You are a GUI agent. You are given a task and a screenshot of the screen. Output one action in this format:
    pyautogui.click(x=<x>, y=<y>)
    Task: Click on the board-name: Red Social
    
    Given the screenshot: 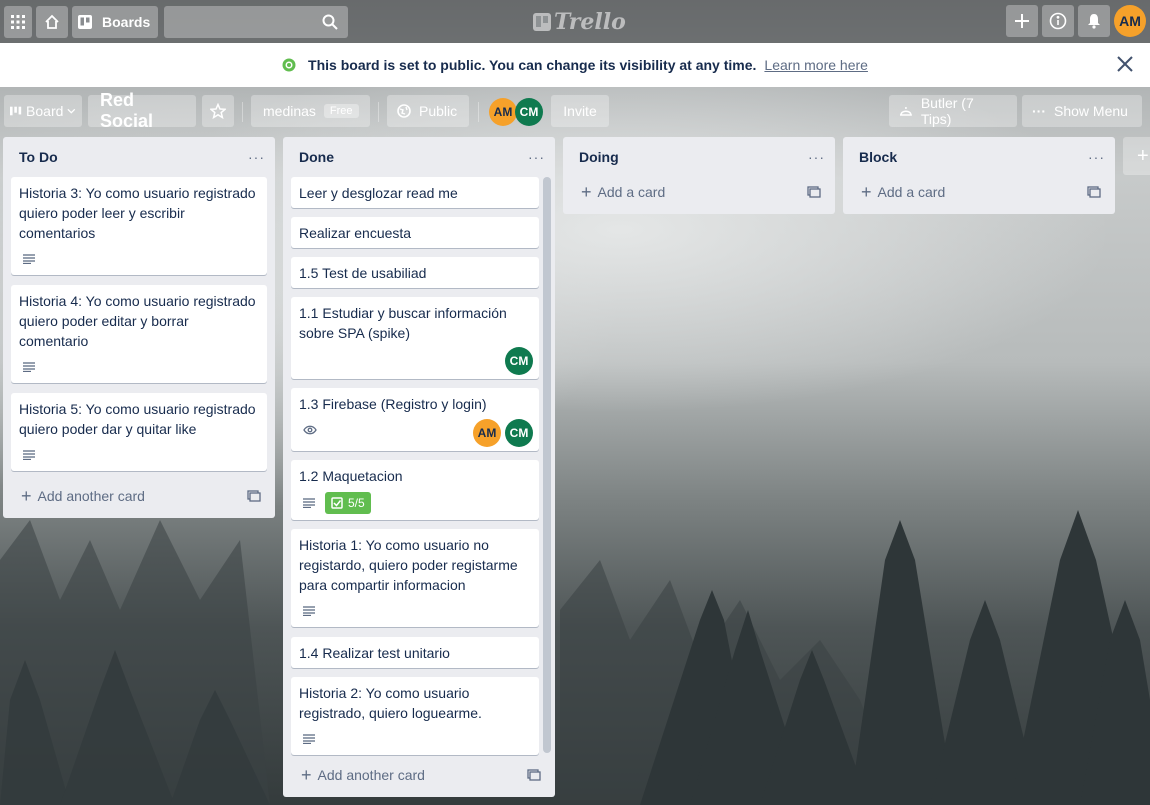 What is the action you would take?
    pyautogui.click(x=142, y=110)
    